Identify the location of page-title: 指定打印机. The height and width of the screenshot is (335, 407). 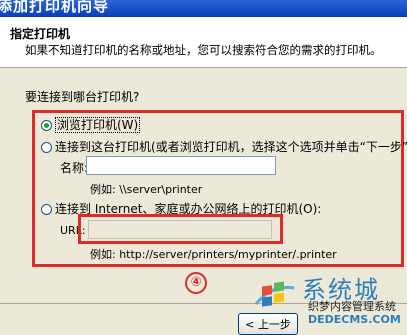
(40, 34).